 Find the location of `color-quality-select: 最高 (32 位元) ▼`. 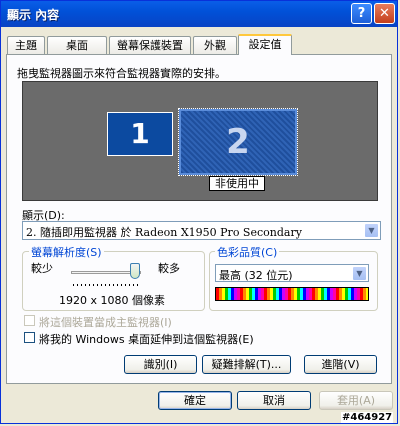

color-quality-select: 最高 (32 位元) ▼ is located at coordinates (292, 273).